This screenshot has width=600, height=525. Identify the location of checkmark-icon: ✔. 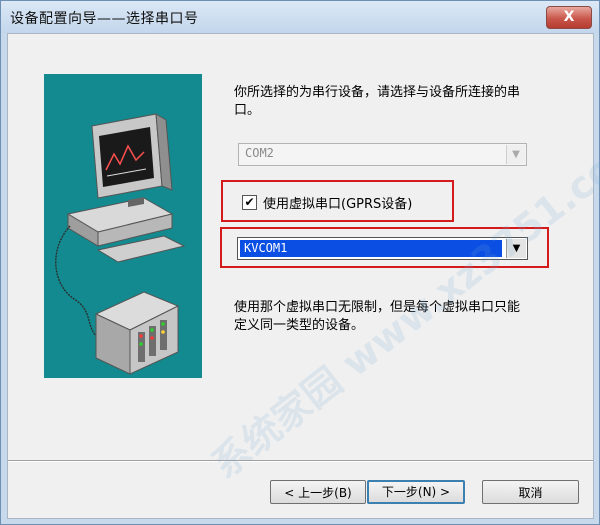
(249, 202).